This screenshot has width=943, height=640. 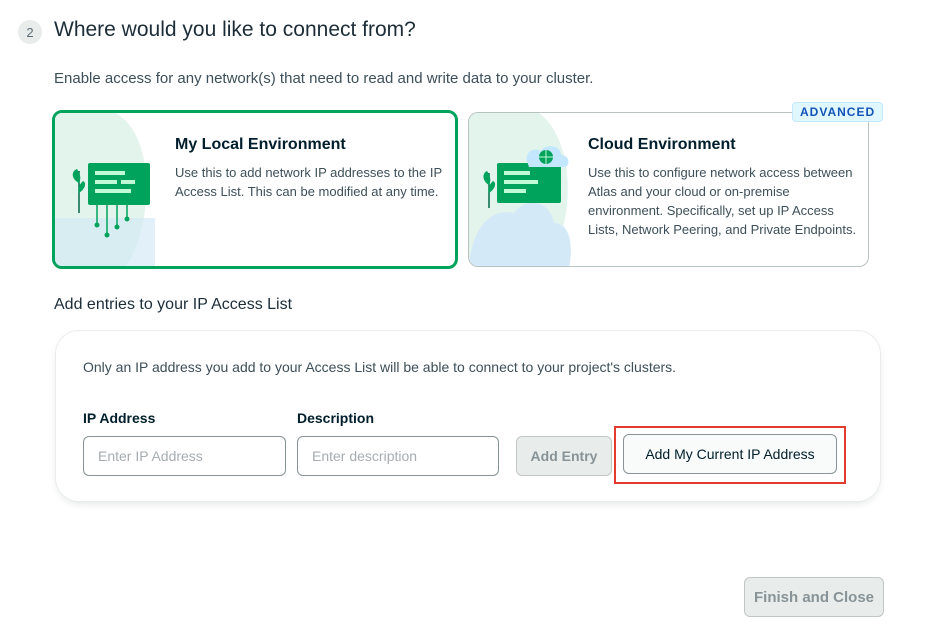 What do you see at coordinates (520, 189) in the screenshot?
I see `cloud-network-icon` at bounding box center [520, 189].